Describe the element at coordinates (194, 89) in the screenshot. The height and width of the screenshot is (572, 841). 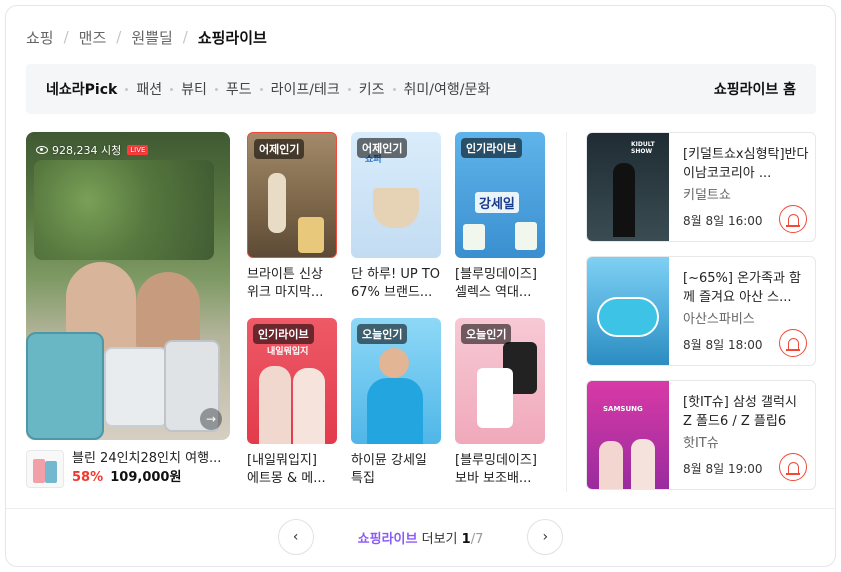
I see `category-tab-beauty: 뷰티` at that location.